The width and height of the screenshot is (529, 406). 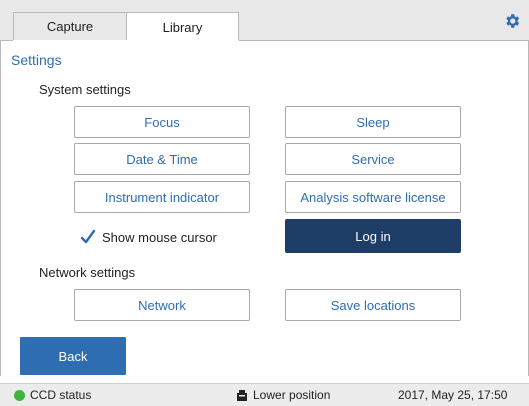 What do you see at coordinates (126, 40) in the screenshot?
I see `active-tab-gap` at bounding box center [126, 40].